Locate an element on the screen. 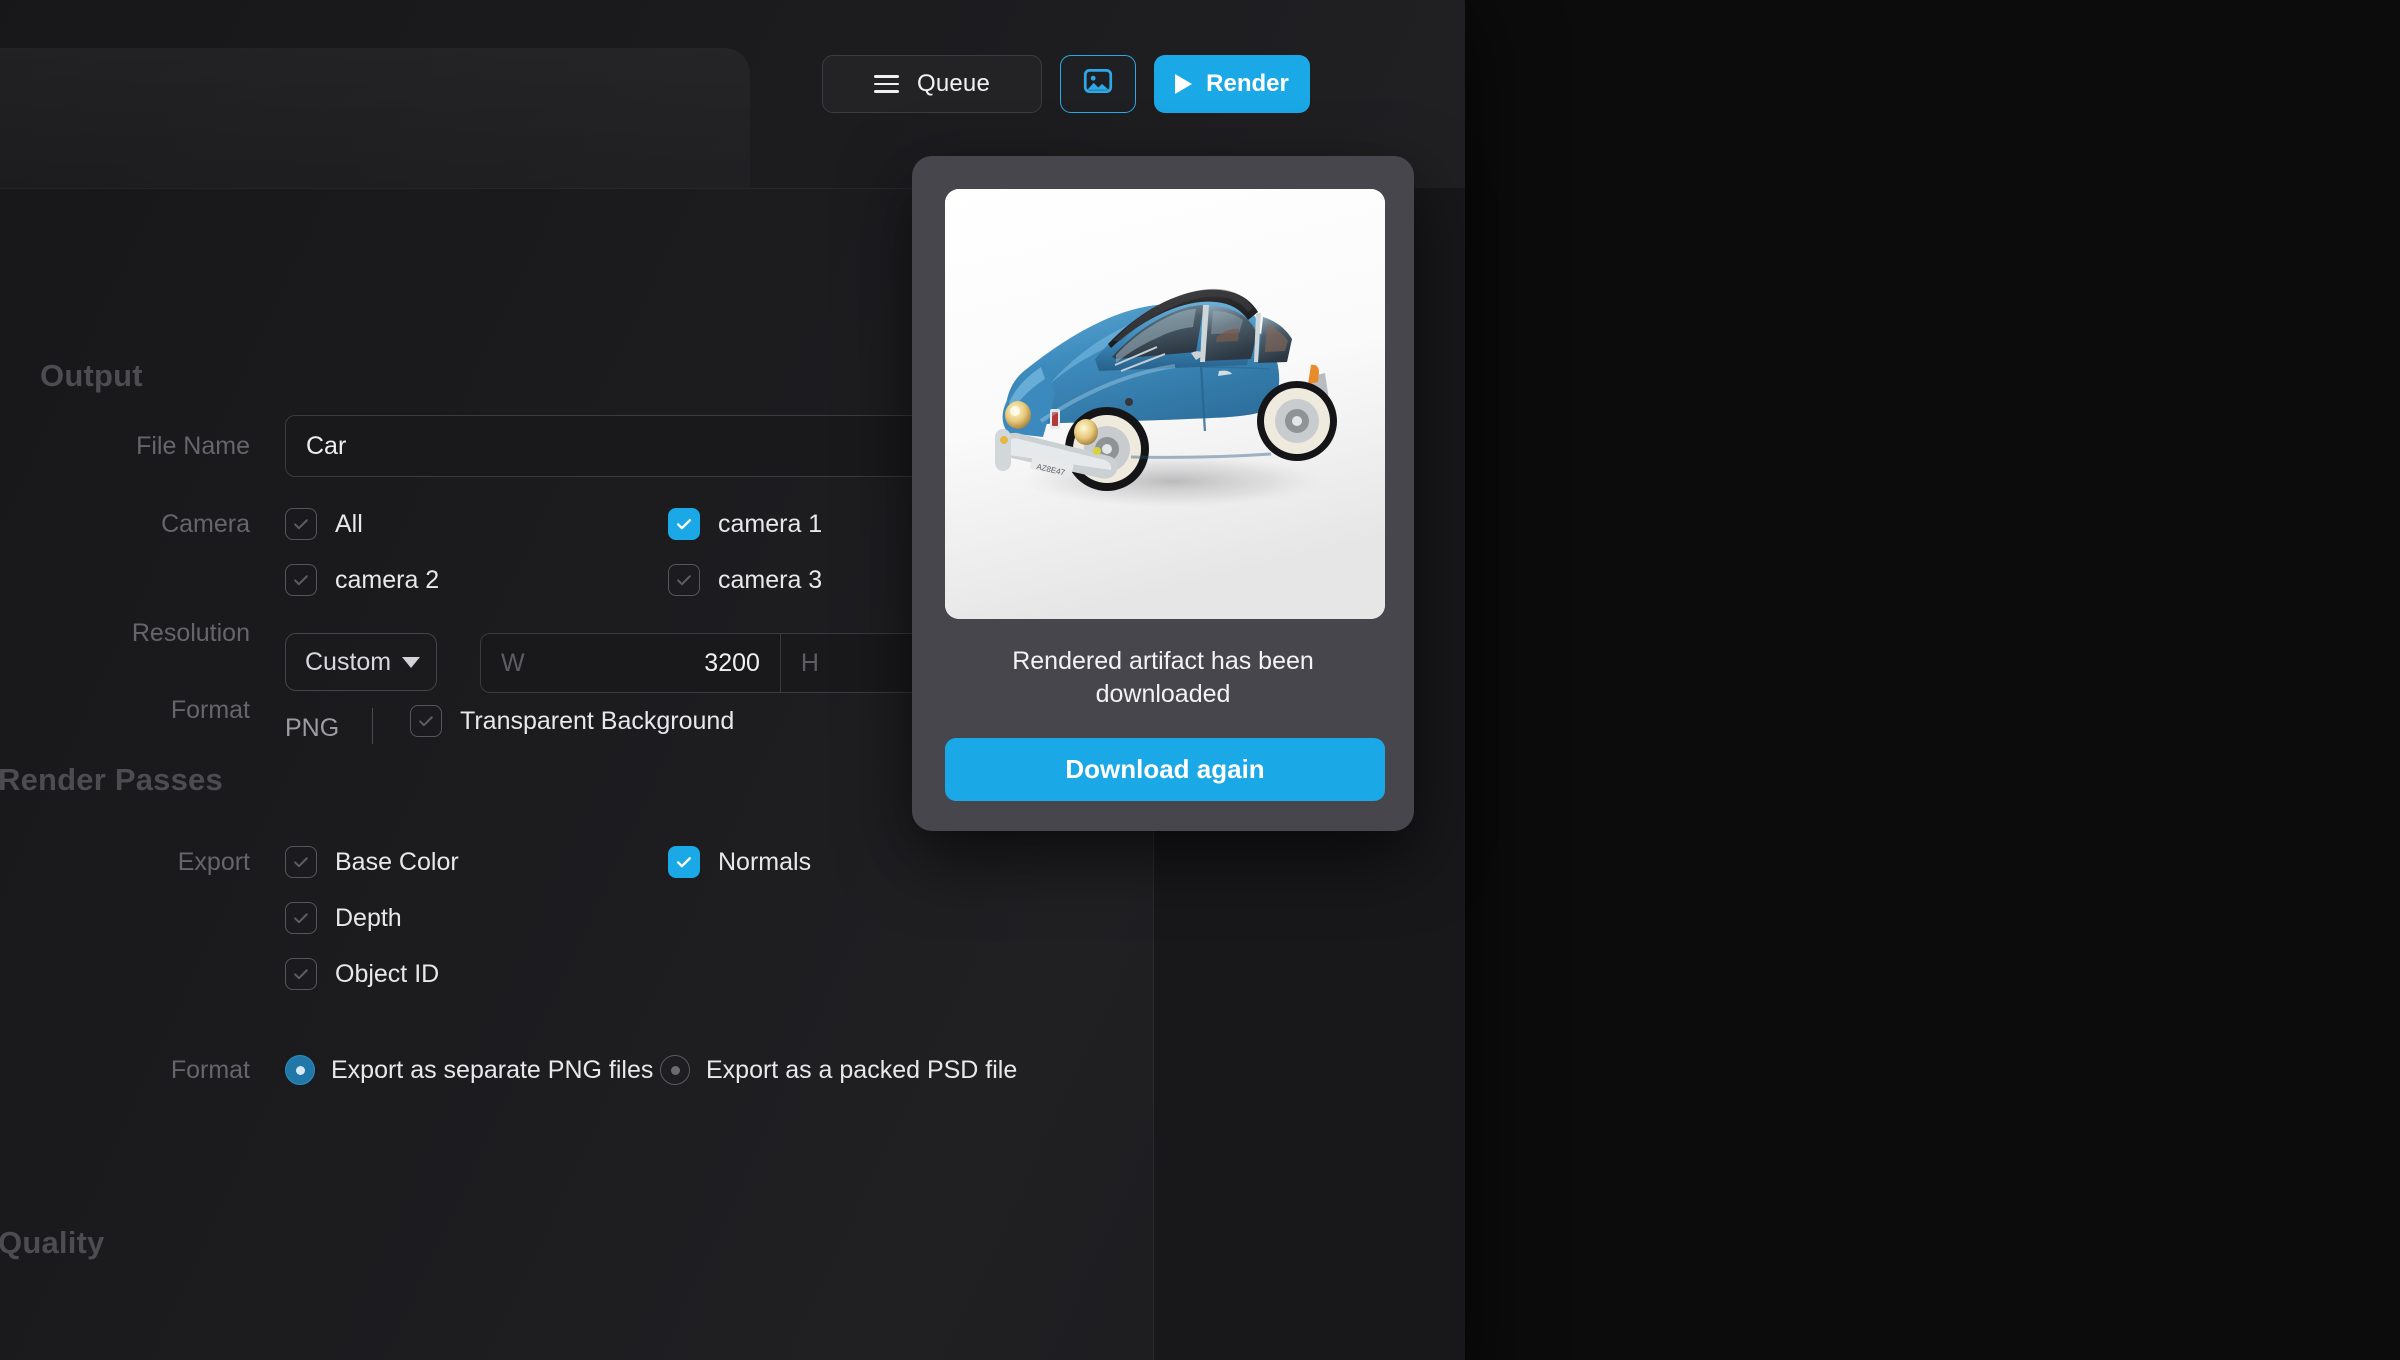 Image resolution: width=2400 pixels, height=1360 pixels. file-name-value: Car is located at coordinates (326, 445).